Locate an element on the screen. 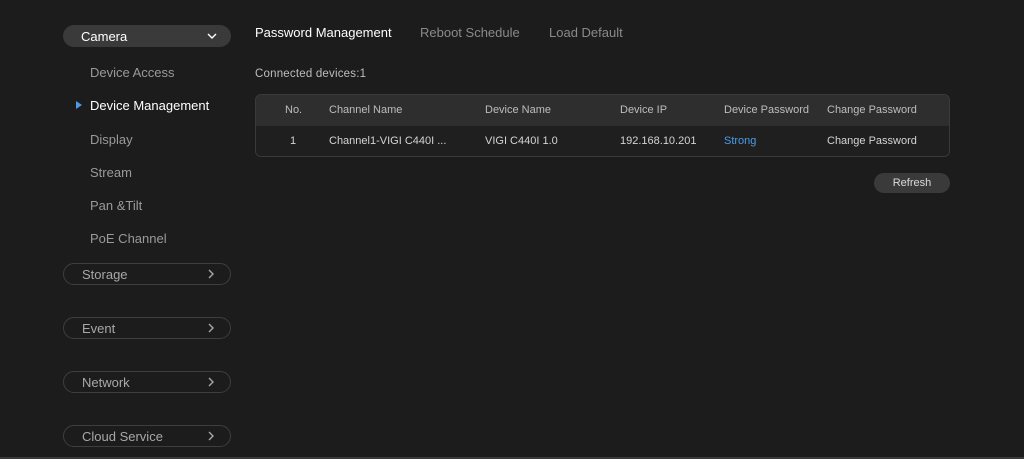  sidebar-item-device-management: Device Management is located at coordinates (149, 106).